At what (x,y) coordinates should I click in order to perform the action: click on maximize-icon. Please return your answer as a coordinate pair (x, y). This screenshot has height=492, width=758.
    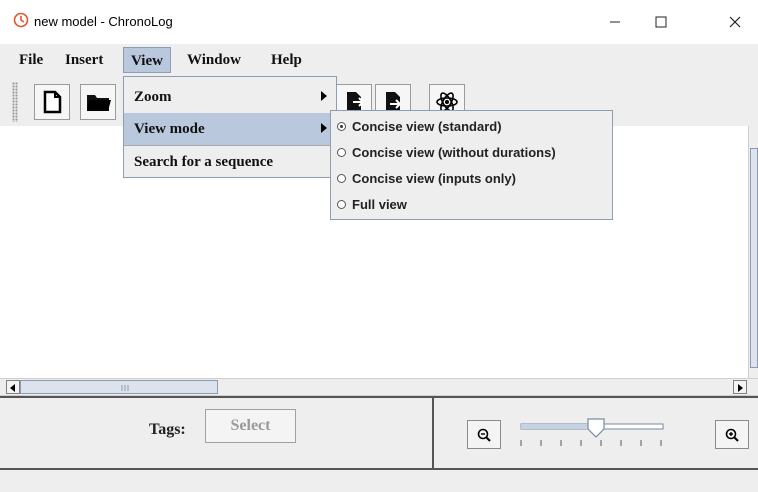
    Looking at the image, I should click on (661, 22).